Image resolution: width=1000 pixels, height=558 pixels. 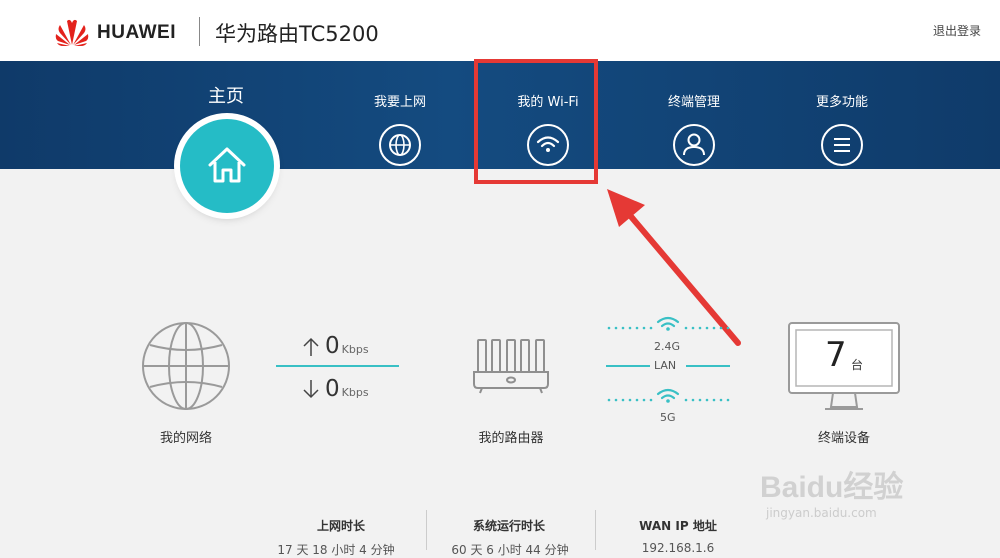 I want to click on download-speed-unit: Kbps, so click(x=355, y=392).